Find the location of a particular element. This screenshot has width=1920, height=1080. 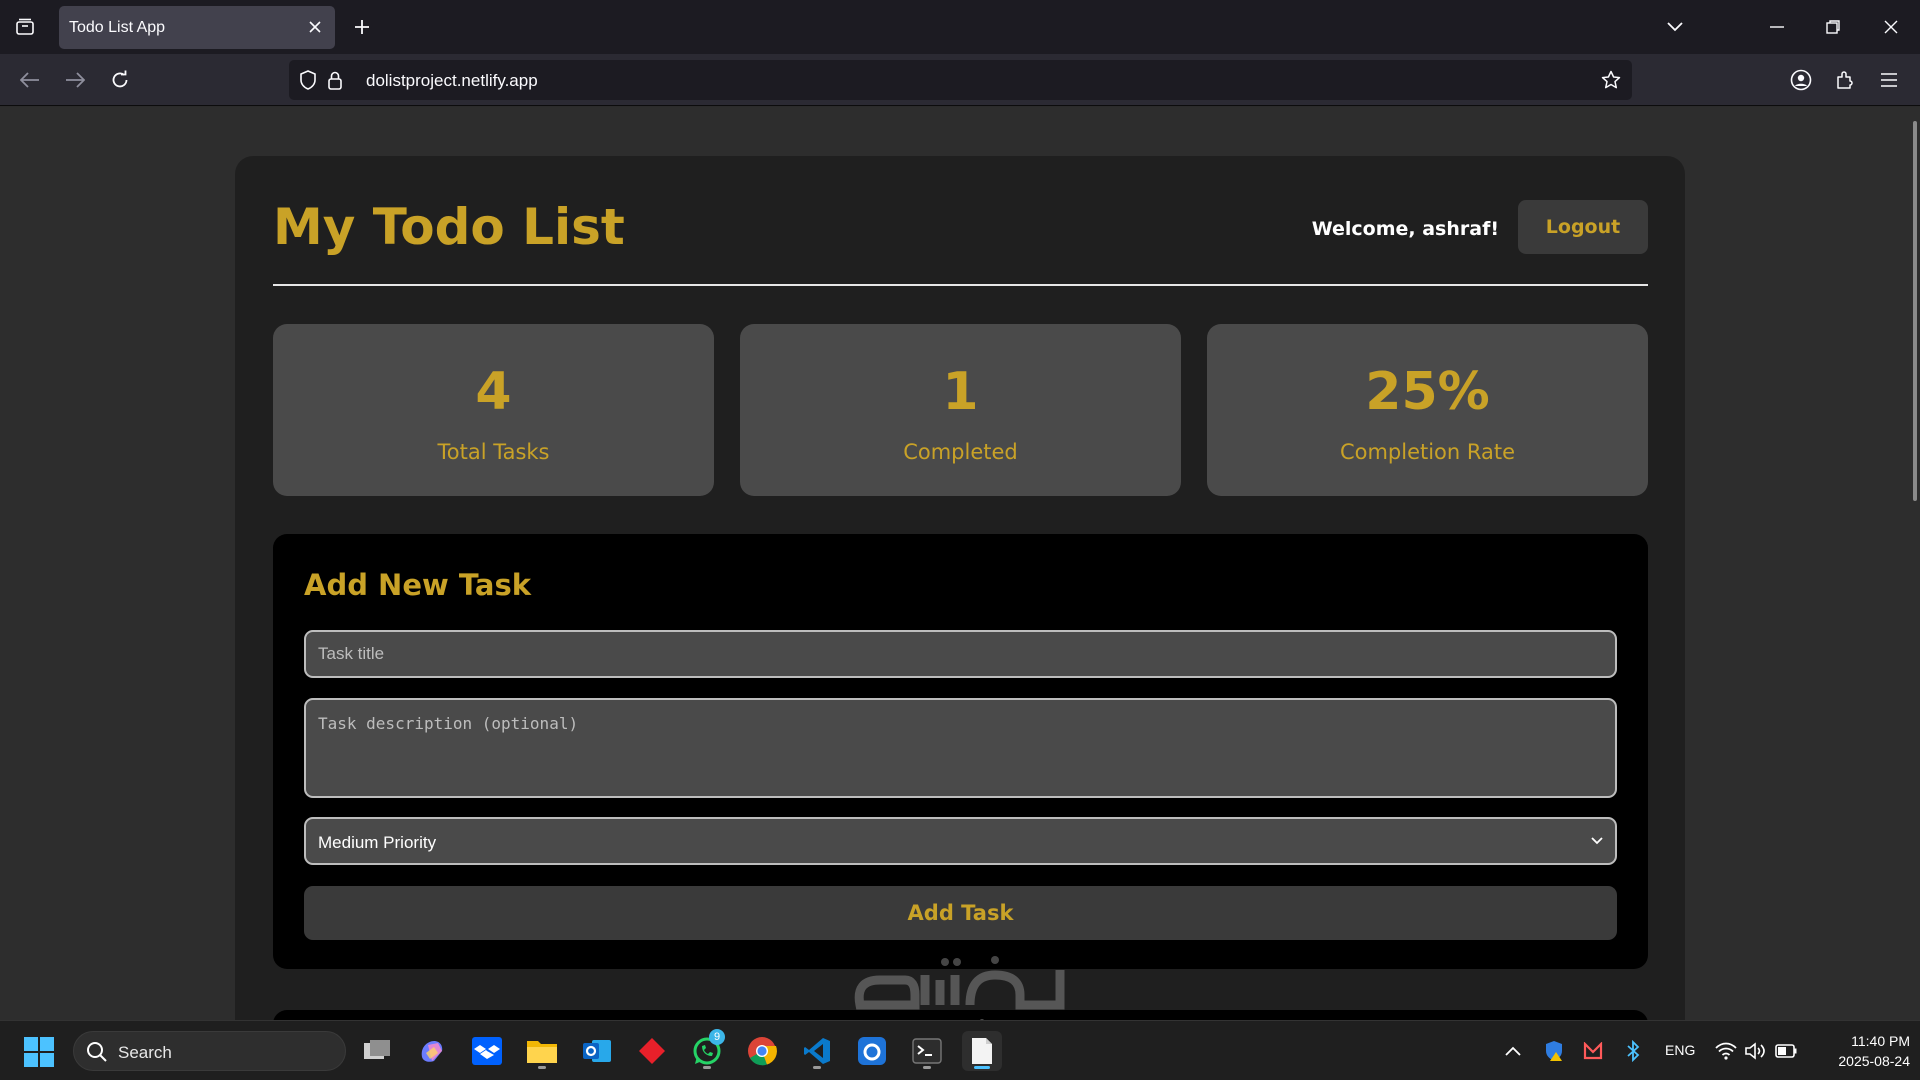

url-bar: dolistproject.netlify.app is located at coordinates (960, 80).